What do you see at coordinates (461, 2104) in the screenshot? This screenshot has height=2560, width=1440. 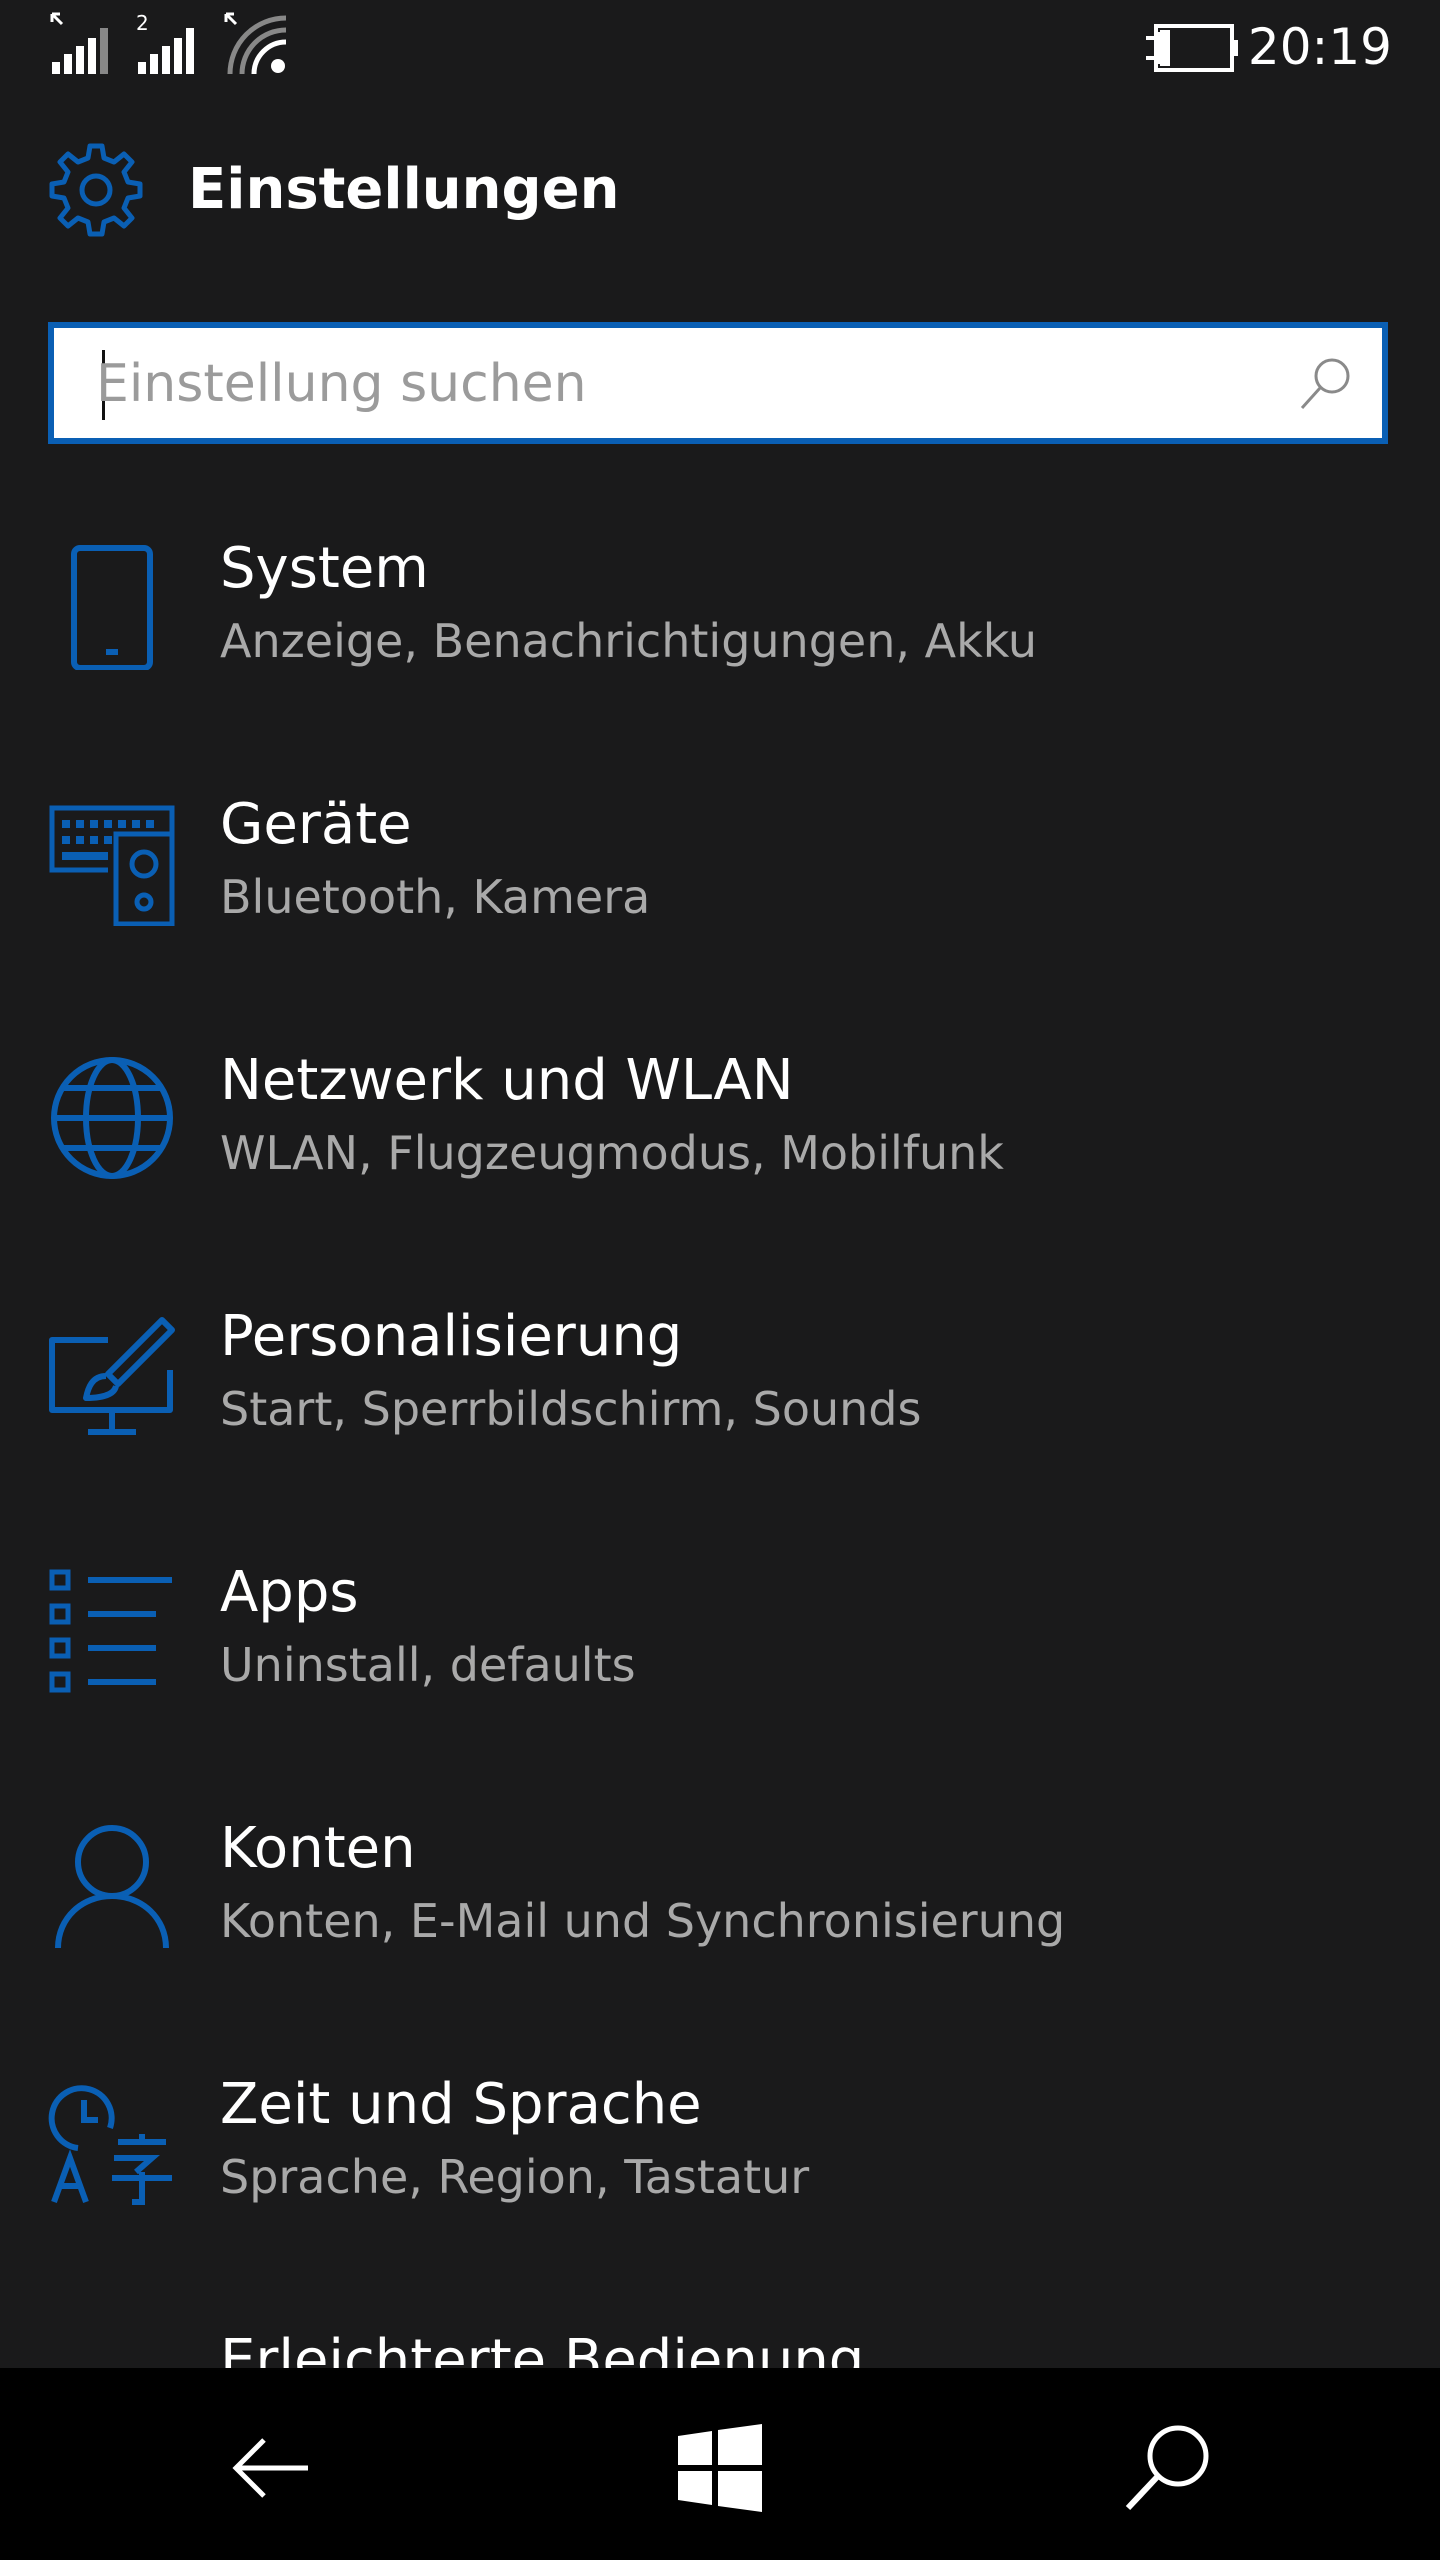 I see `item-title: Zeit und Sprache` at bounding box center [461, 2104].